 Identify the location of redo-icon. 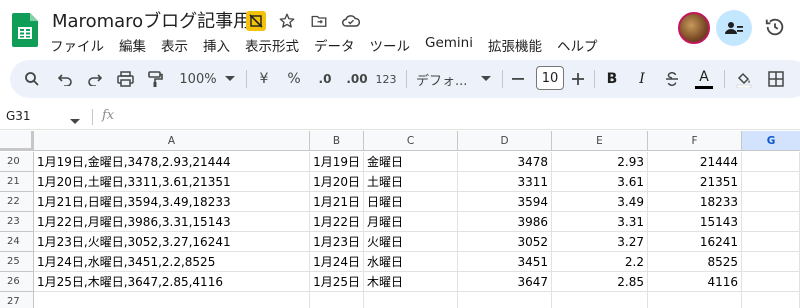
(95, 79).